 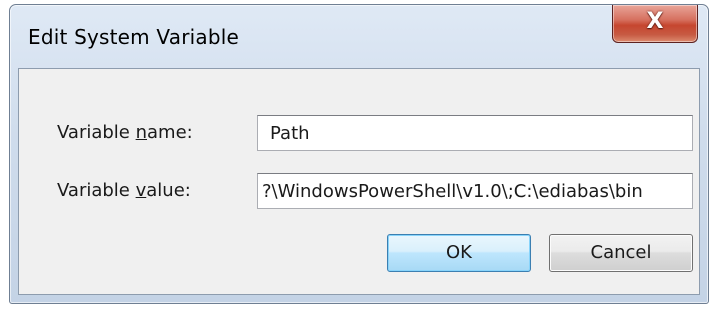 I want to click on variable-name-field, so click(x=475, y=133).